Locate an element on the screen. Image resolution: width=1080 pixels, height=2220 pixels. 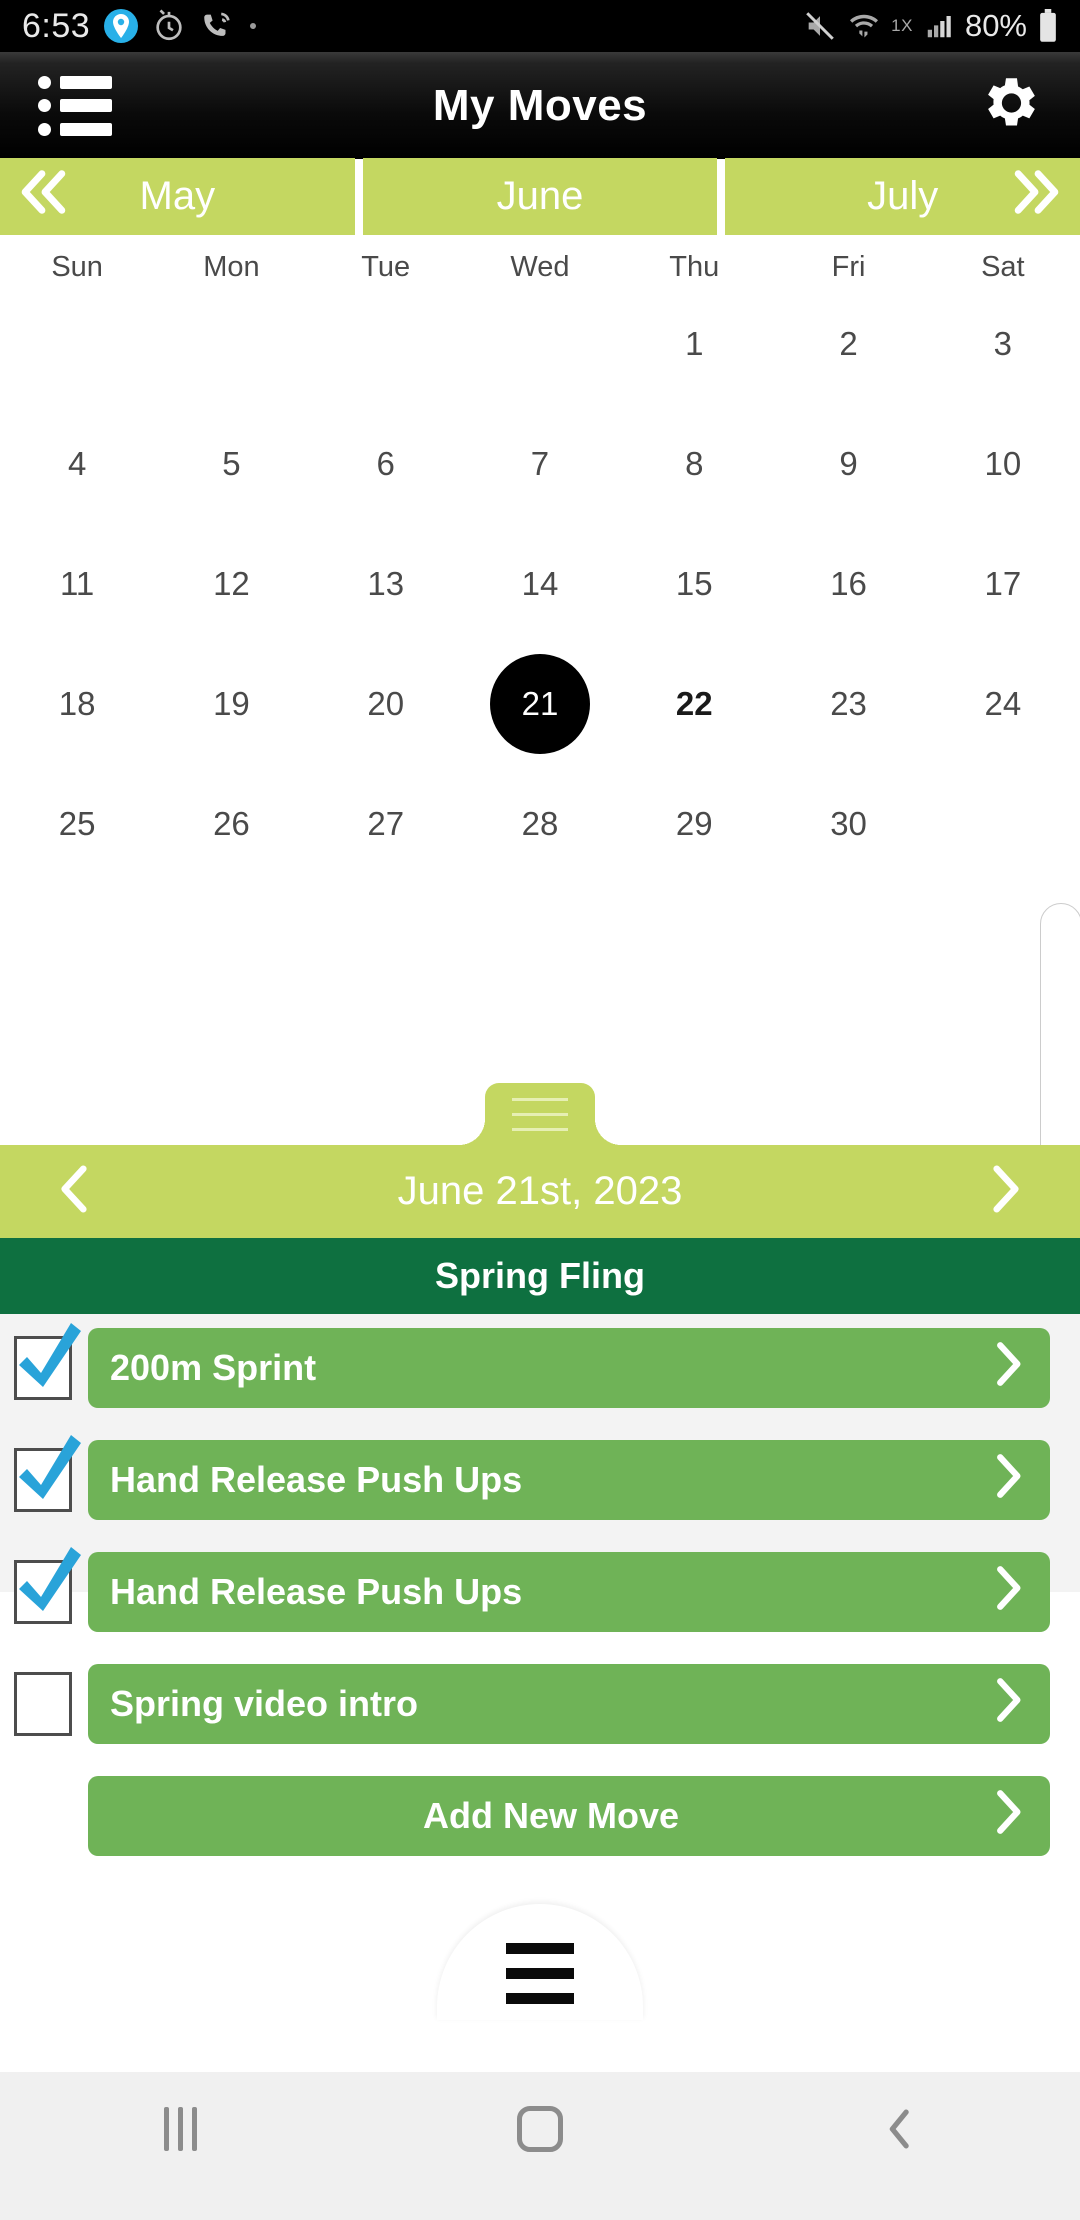
calendar-day: 26 is located at coordinates (231, 824).